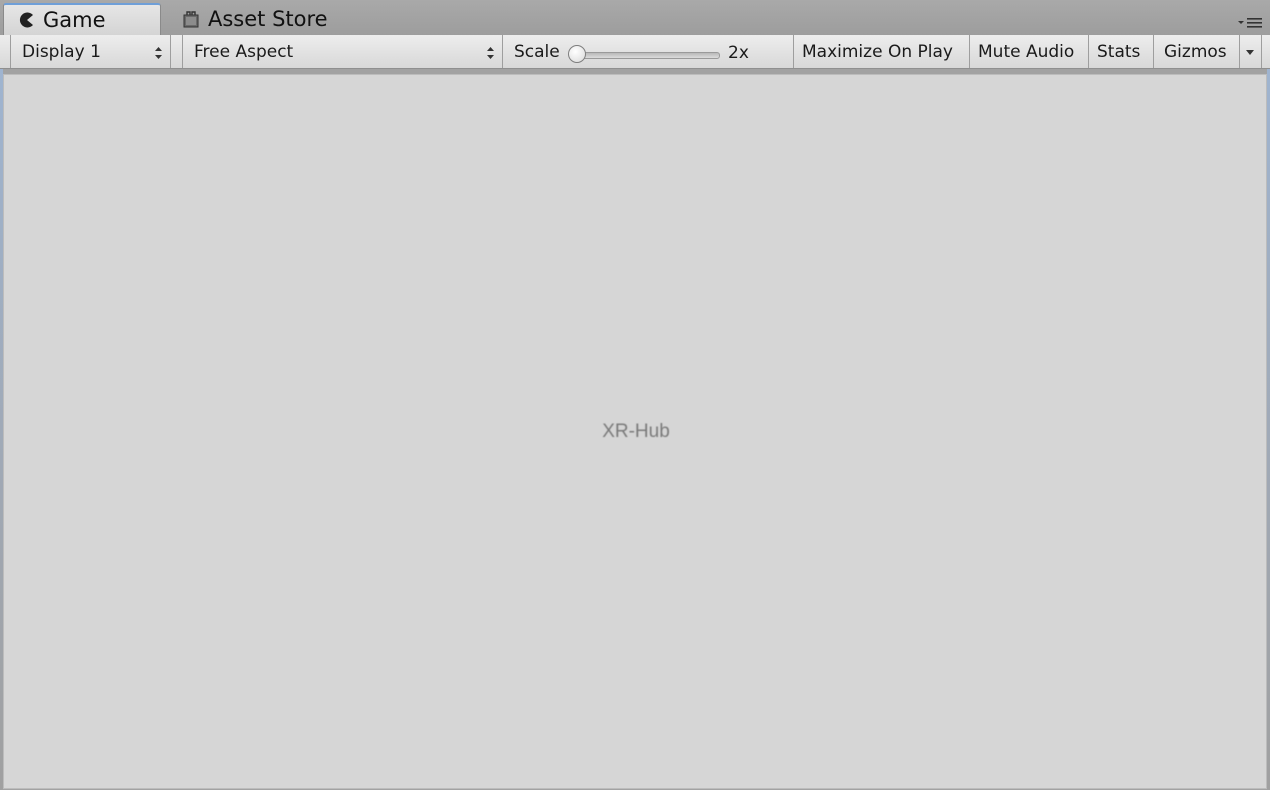  Describe the element at coordinates (1250, 21) in the screenshot. I see `panel-menu-icon` at that location.